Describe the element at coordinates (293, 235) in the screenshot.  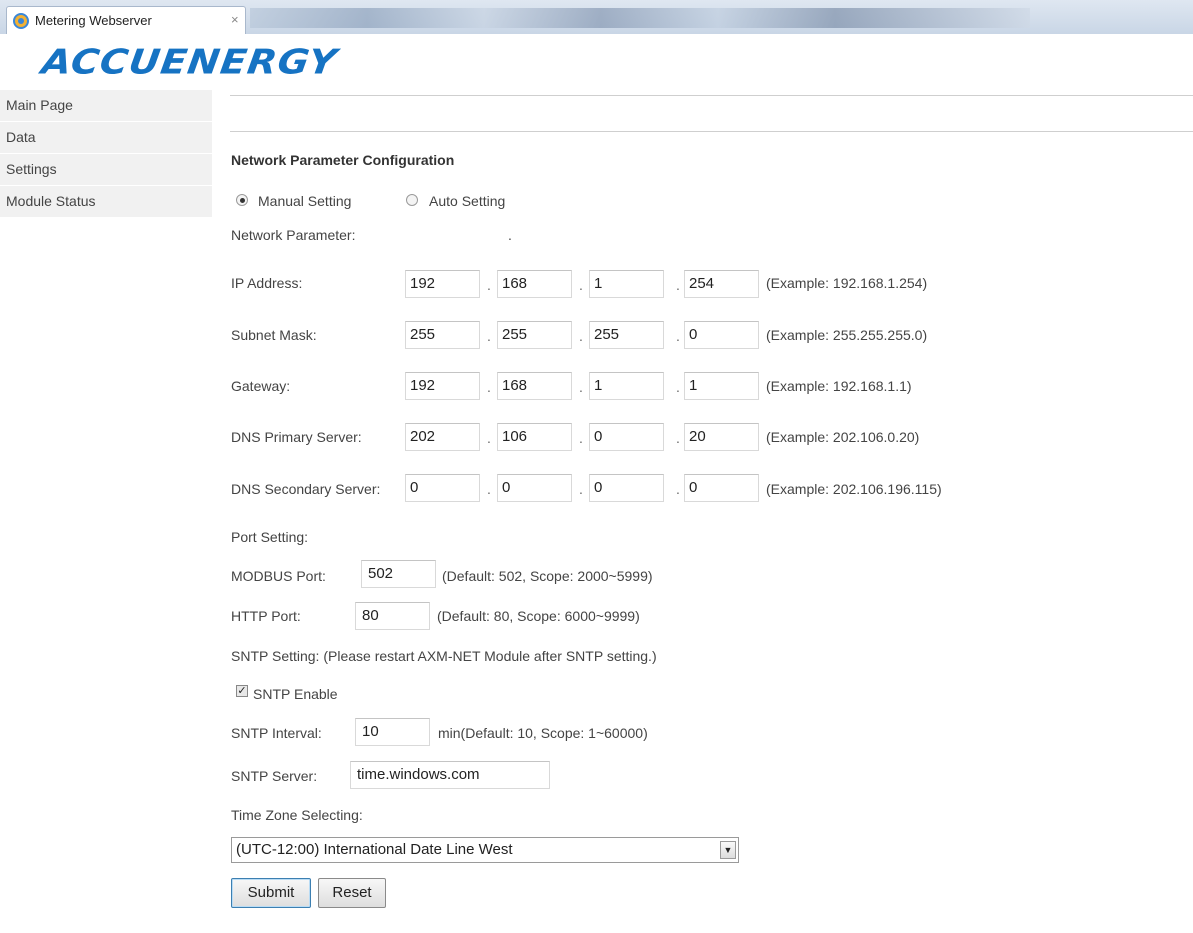
I see `network-parameter-label: Network Parameter:` at that location.